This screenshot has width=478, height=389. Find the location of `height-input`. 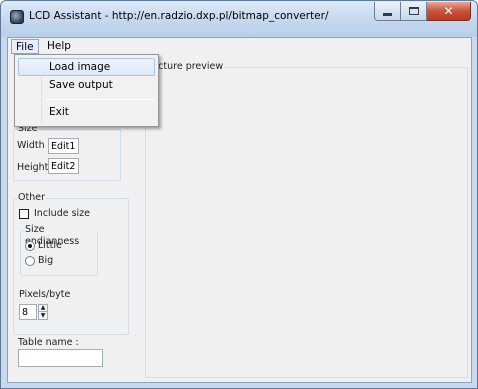

height-input is located at coordinates (63, 166).